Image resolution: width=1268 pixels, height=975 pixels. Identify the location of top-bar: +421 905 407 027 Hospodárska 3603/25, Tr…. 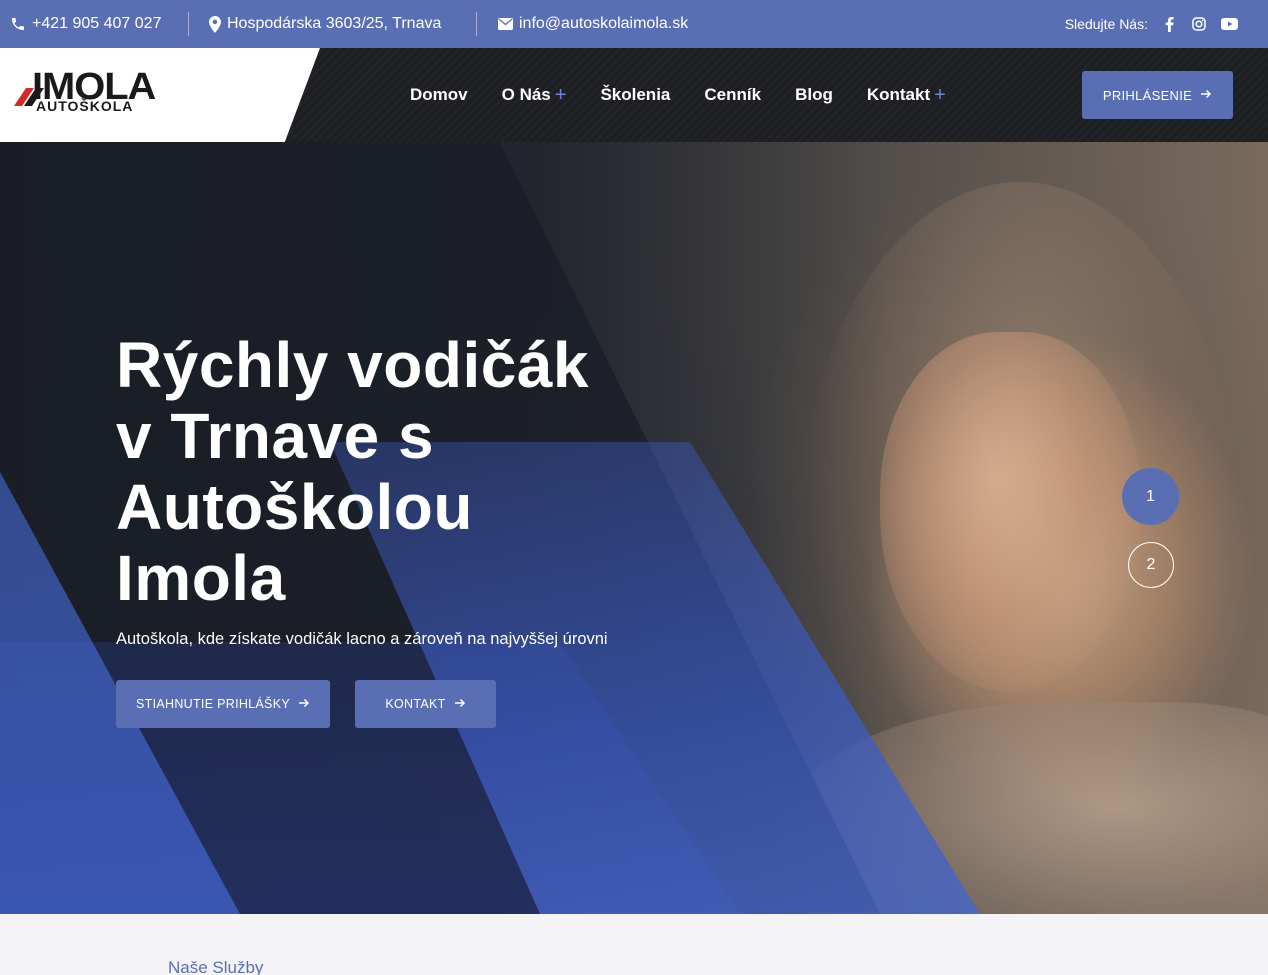
(634, 24).